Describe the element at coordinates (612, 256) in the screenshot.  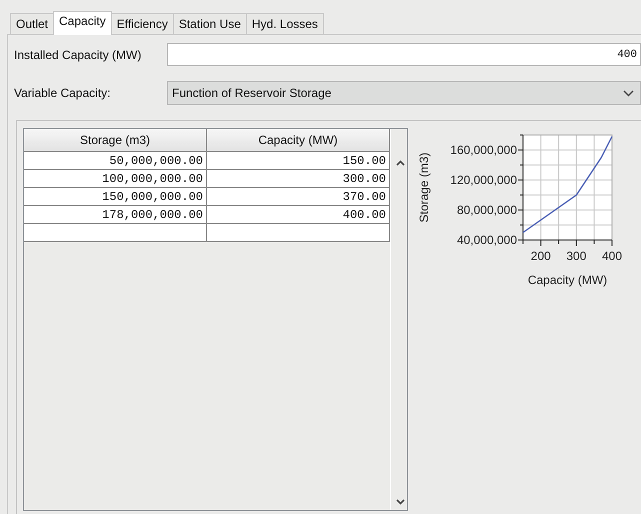
I see `tick-label: 400` at that location.